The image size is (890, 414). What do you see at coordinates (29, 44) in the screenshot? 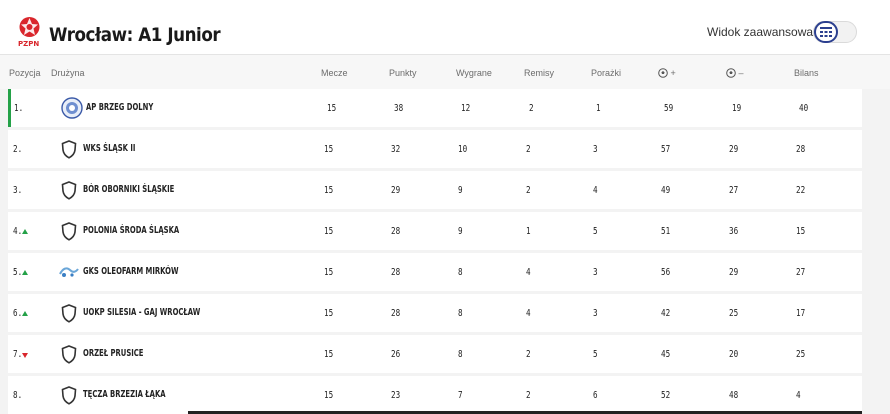
I see `logo-text: PZPN` at bounding box center [29, 44].